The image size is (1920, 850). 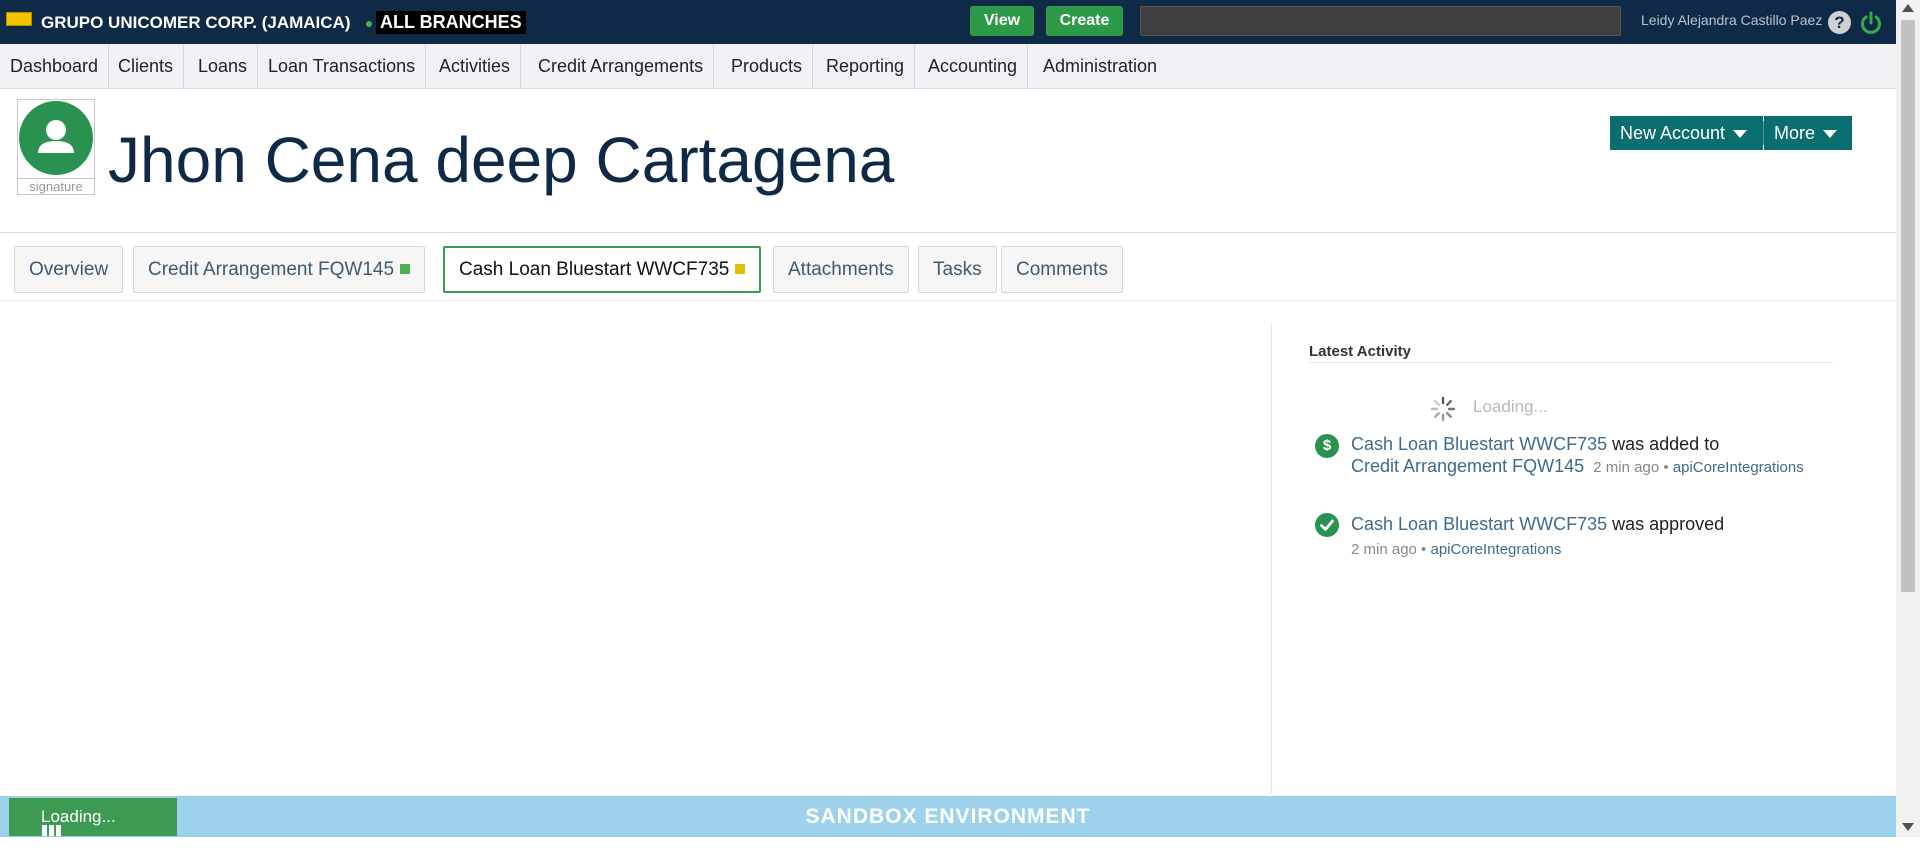 I want to click on environment-label: SANDBOX ENVIRONMENT, so click(x=948, y=816).